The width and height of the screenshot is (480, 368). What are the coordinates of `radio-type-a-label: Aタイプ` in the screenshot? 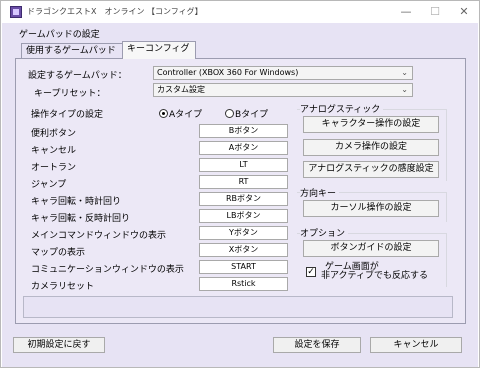 It's located at (186, 115).